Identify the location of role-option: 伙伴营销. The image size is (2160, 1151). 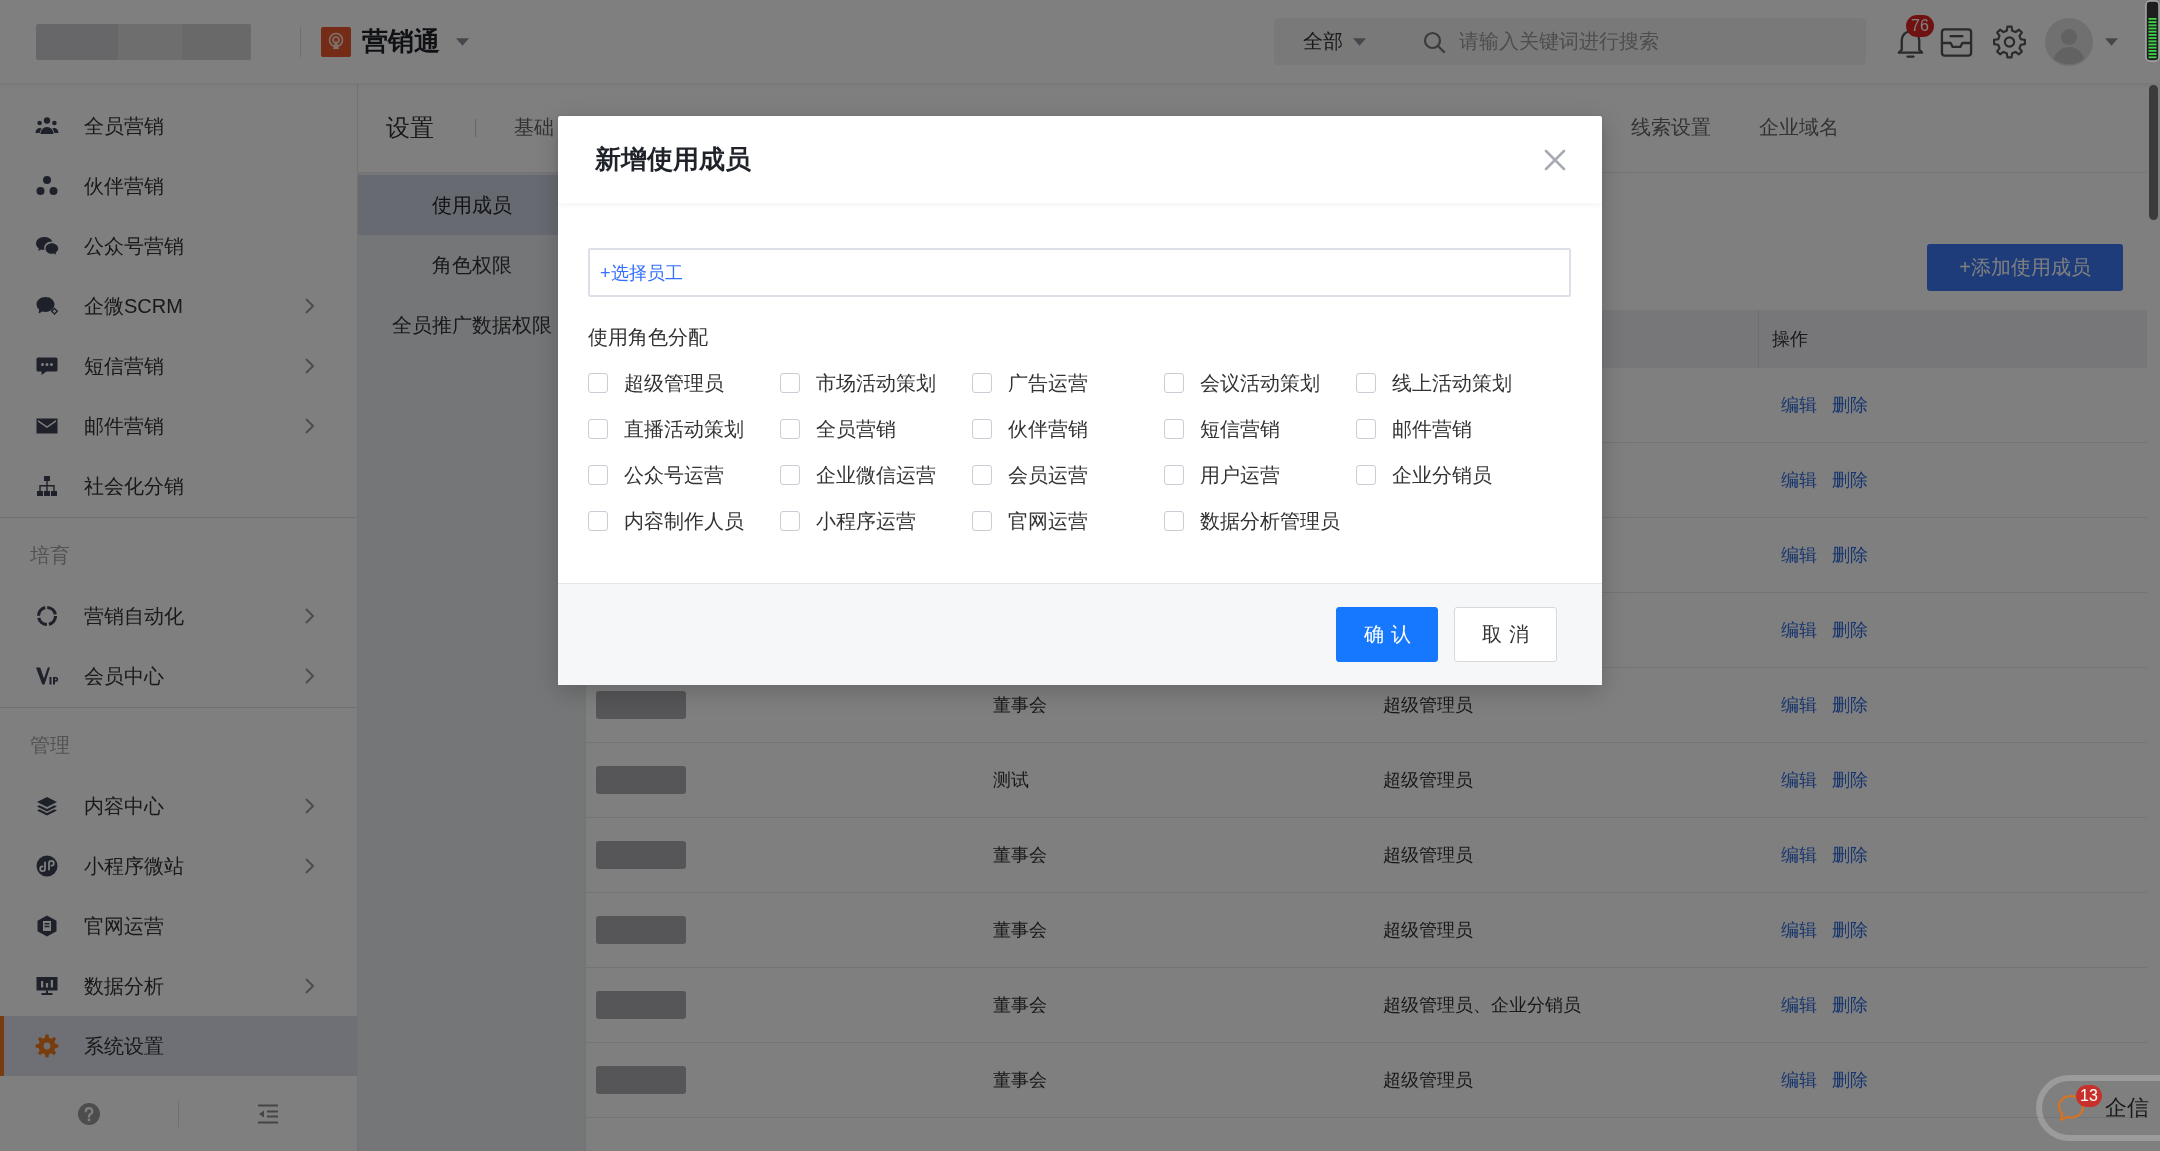
(1030, 429).